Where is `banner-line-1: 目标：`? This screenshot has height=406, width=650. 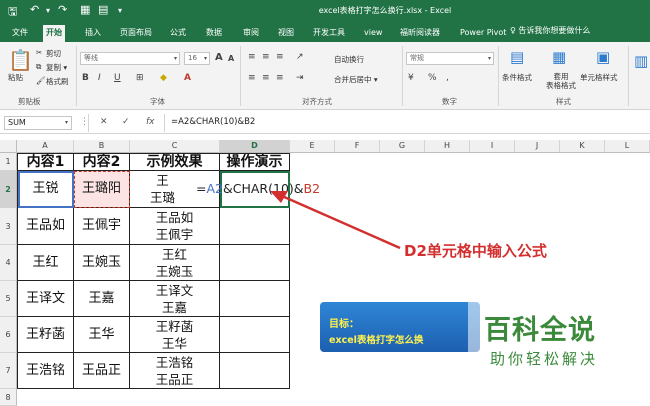 banner-line-1: 目标： is located at coordinates (344, 324).